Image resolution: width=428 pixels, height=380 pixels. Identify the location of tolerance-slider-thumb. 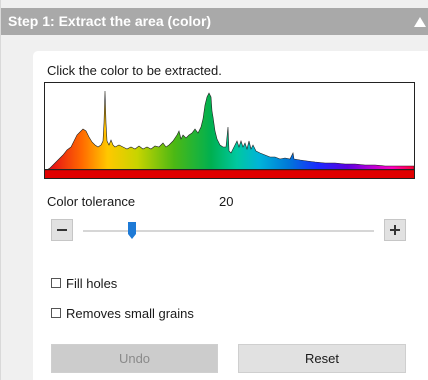
(132, 230).